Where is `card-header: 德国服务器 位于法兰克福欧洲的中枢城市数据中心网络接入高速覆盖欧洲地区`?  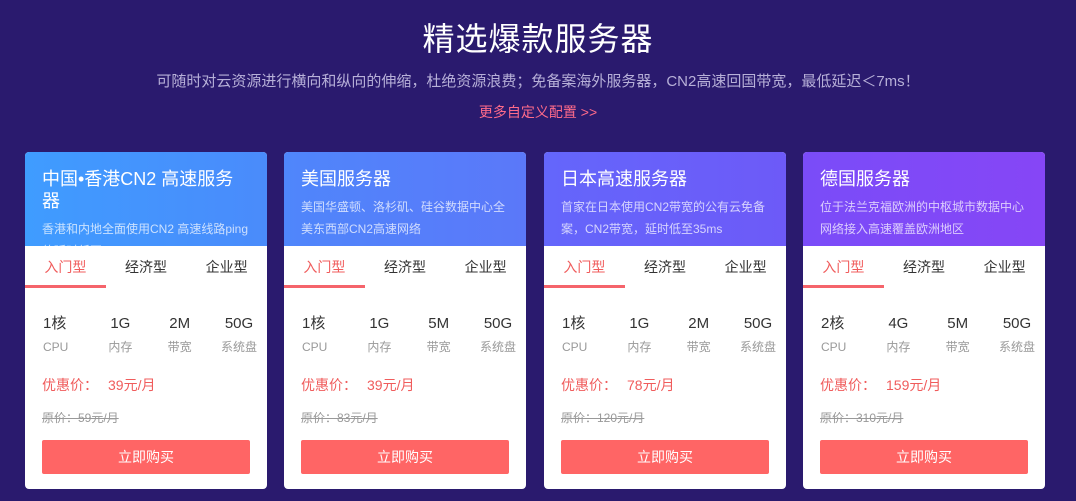
card-header: 德国服务器 位于法兰克福欧洲的中枢城市数据中心网络接入高速覆盖欧洲地区 is located at coordinates (924, 199).